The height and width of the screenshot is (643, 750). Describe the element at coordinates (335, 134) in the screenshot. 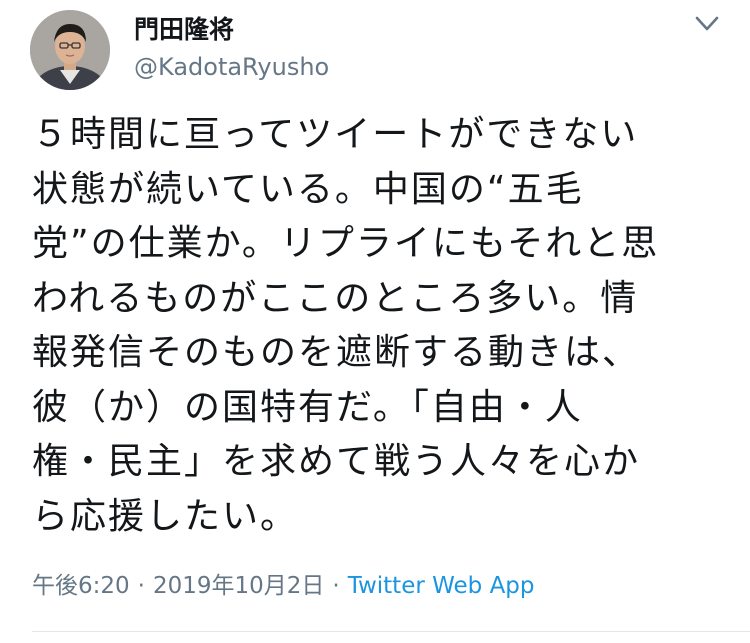

I see `tweet-text-line: ５時間に亘ってツイートができない` at that location.